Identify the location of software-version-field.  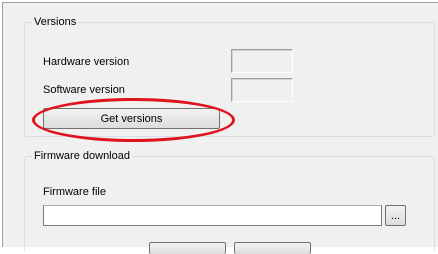
(262, 90).